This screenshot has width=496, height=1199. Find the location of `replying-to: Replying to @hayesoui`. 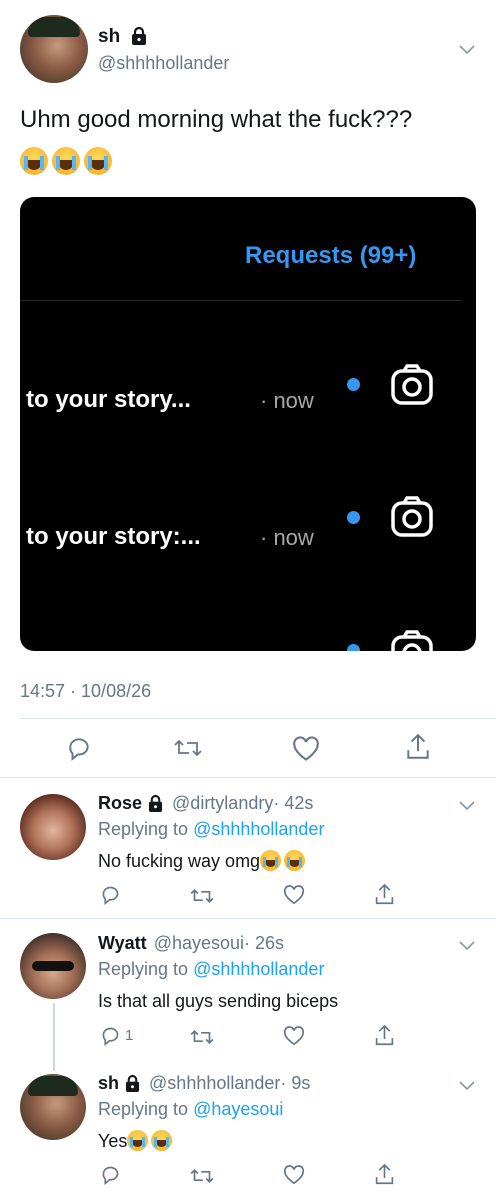

replying-to: Replying to @hayesoui is located at coordinates (190, 1109).